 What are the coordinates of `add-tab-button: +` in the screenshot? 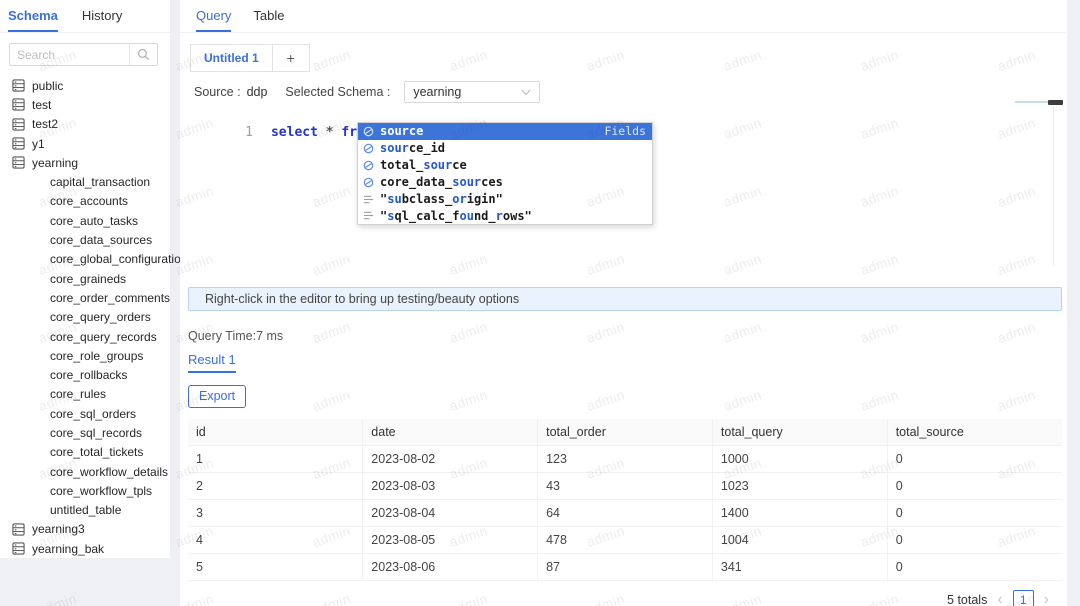 It's located at (291, 58).